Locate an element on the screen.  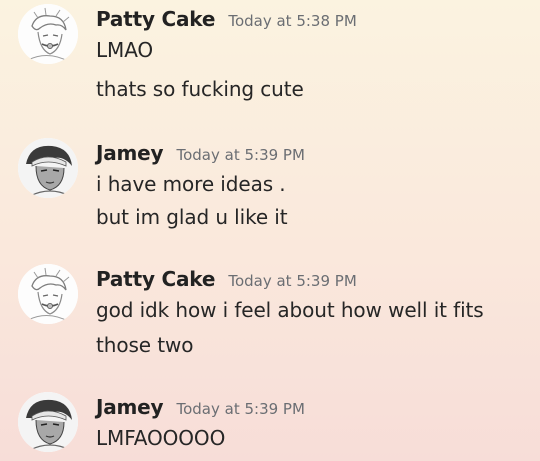
message-text: those two is located at coordinates (145, 345).